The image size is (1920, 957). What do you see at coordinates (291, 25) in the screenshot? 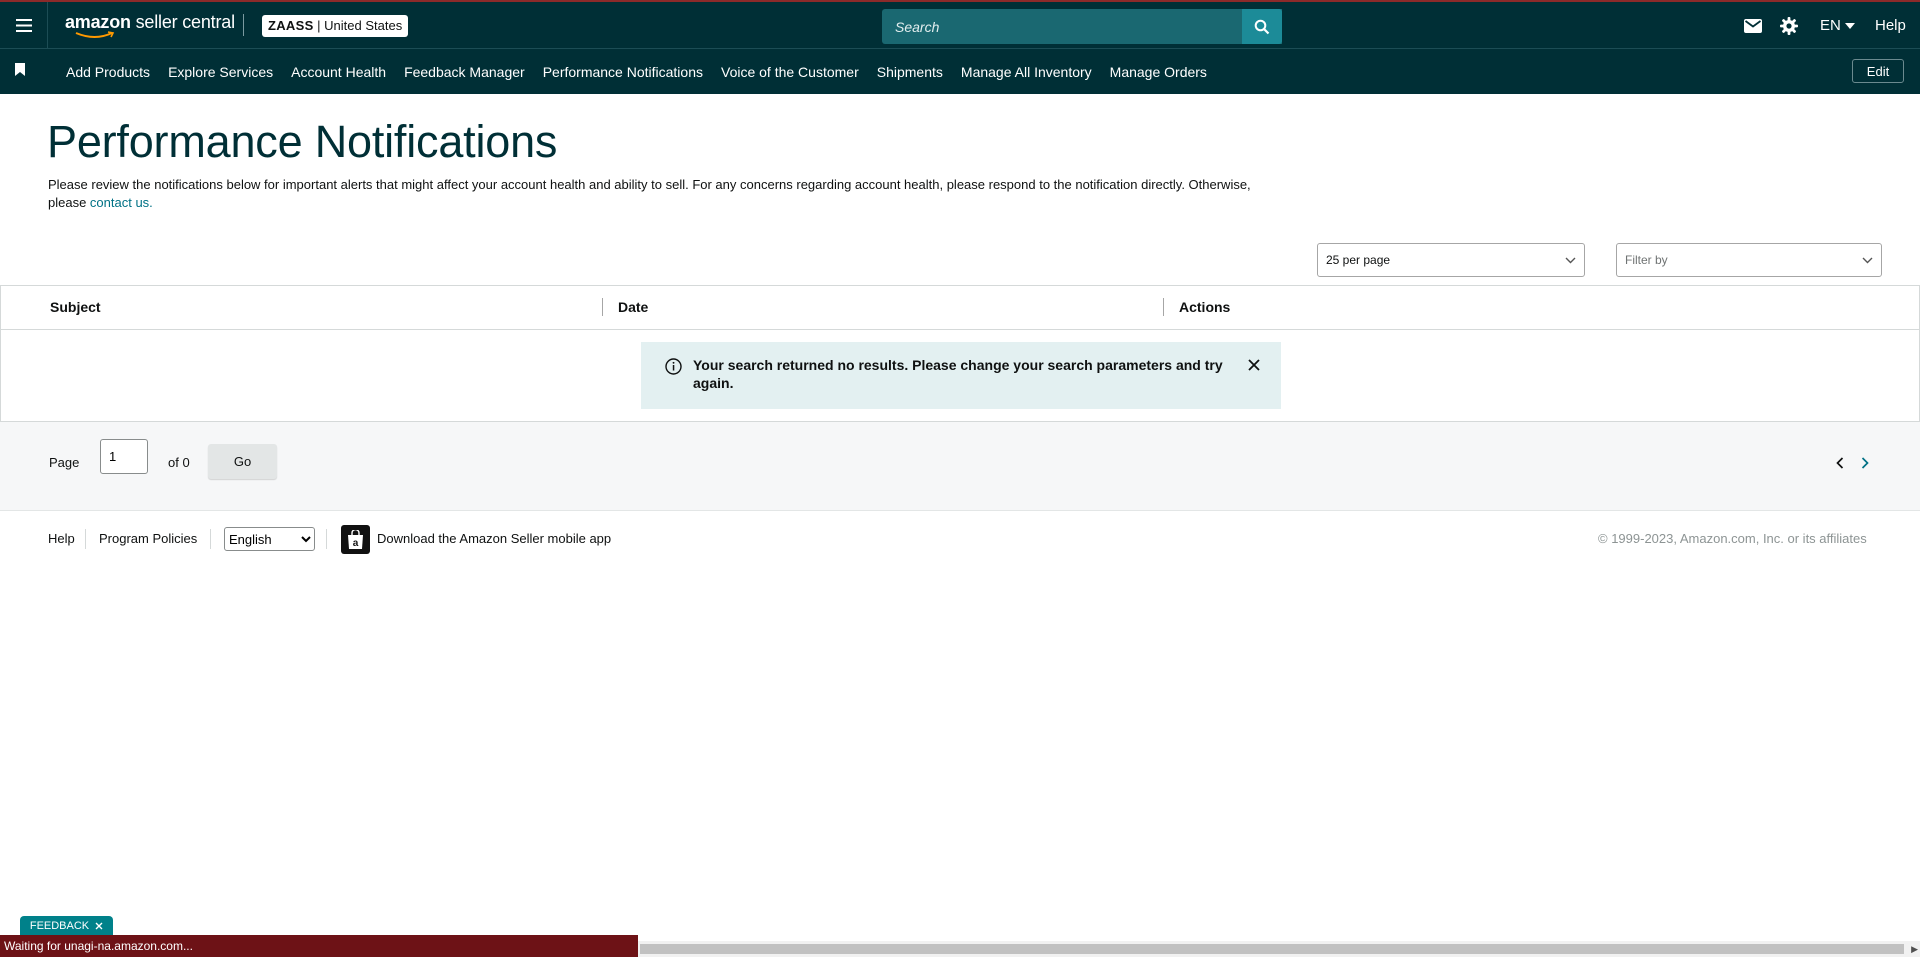
I see `store-name: ZAASS` at bounding box center [291, 25].